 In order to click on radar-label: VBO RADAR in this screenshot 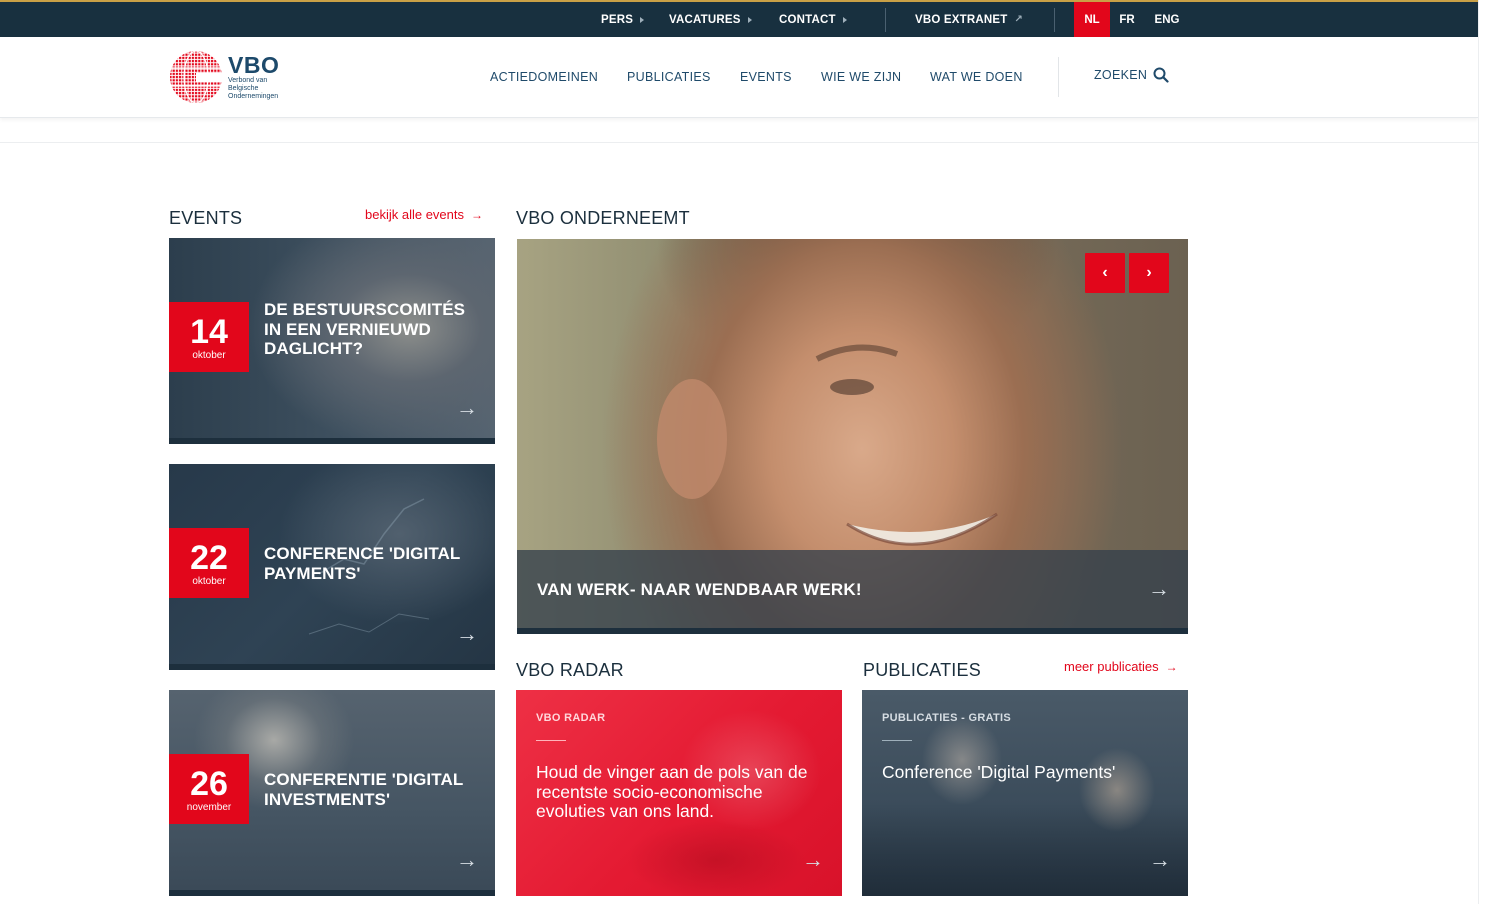, I will do `click(571, 718)`.